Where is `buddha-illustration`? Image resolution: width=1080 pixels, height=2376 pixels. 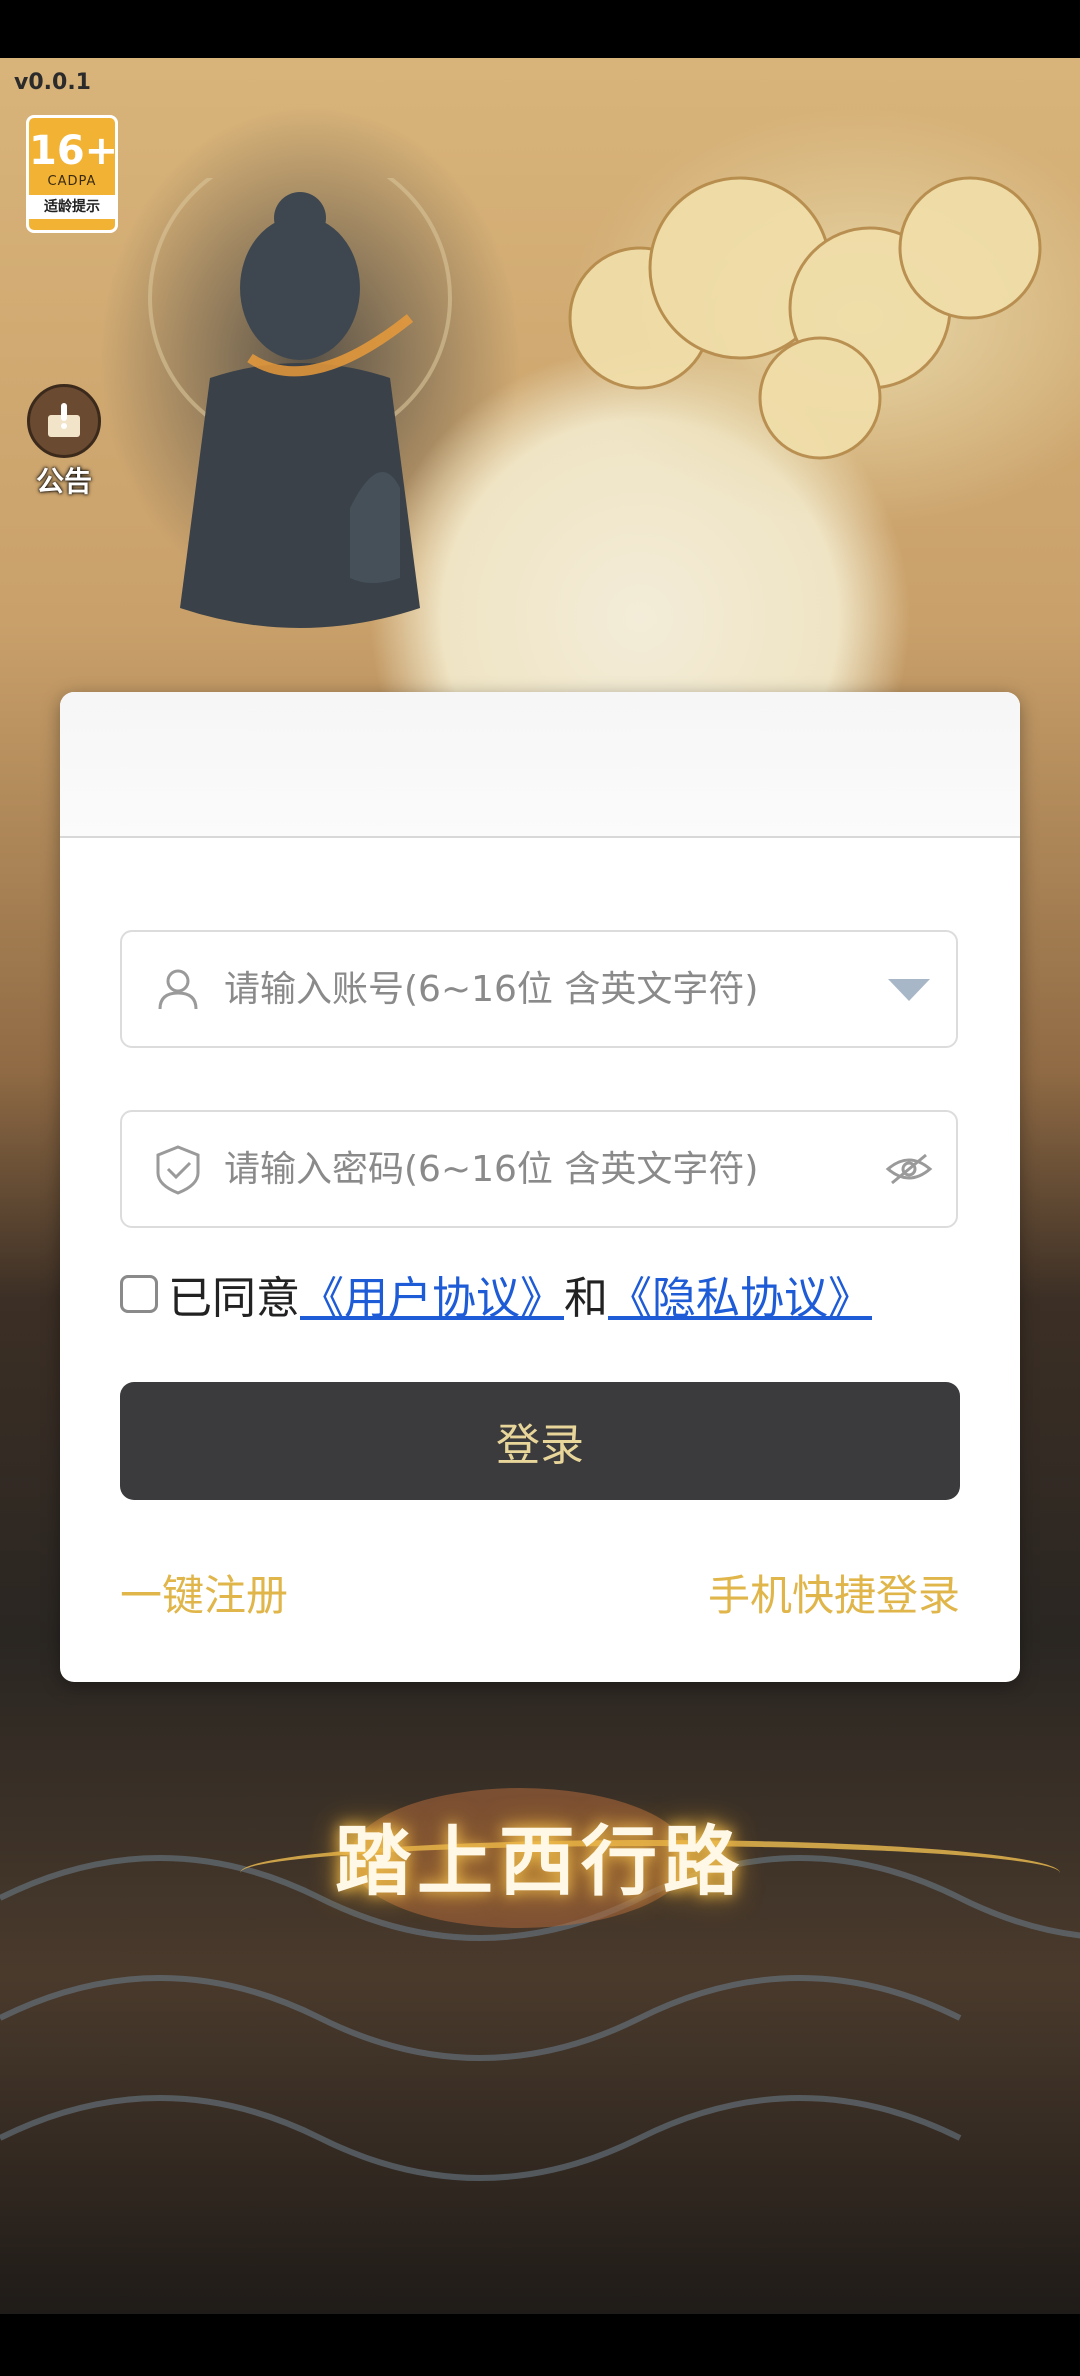 buddha-illustration is located at coordinates (300, 403).